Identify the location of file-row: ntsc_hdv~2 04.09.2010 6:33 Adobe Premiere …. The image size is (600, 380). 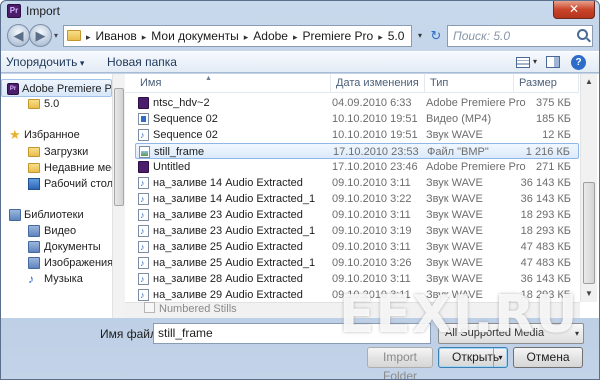
(357, 103).